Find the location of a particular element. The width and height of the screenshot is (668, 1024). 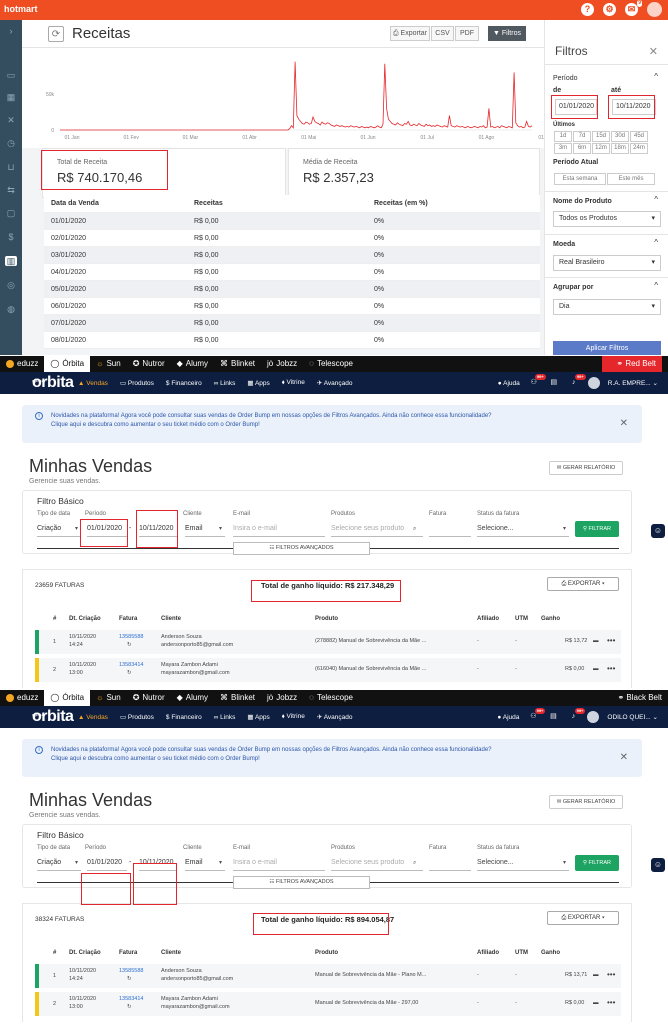

user-menu: ODILO QUEI... ⌄ is located at coordinates (632, 717).